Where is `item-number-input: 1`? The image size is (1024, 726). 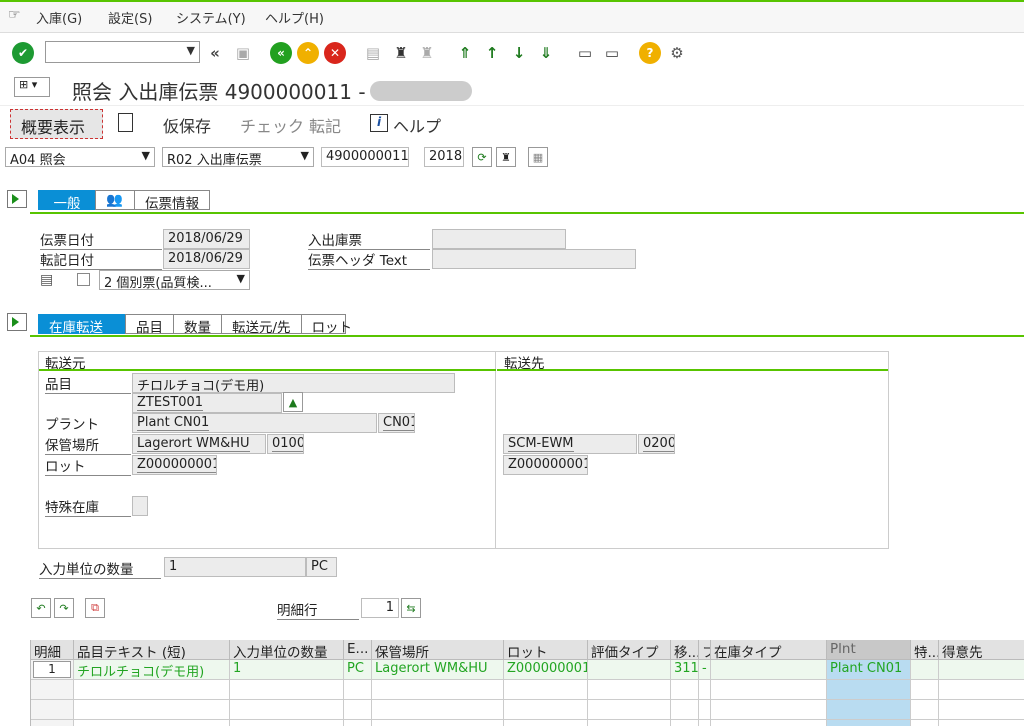 item-number-input: 1 is located at coordinates (52, 669).